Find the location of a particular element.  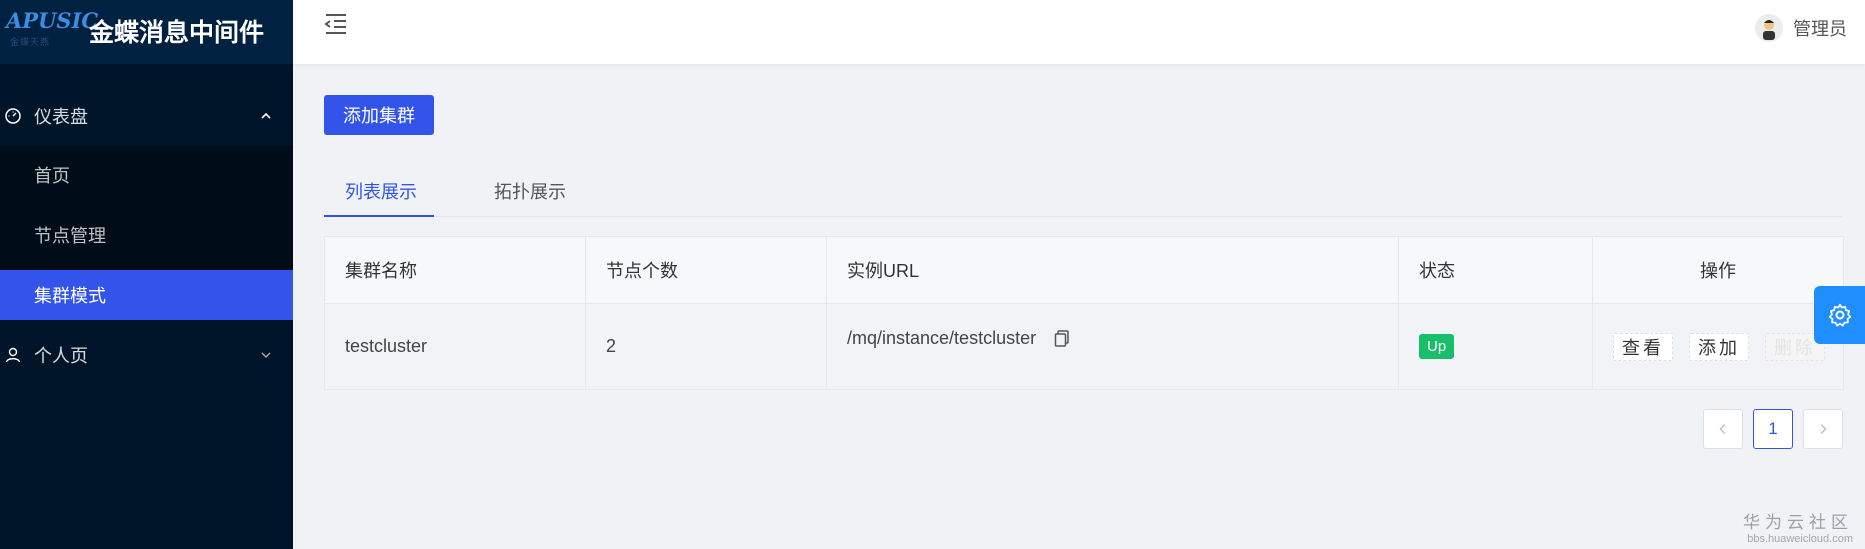

table-header: 集群名称 节点个数 实例URL 状态 操作 is located at coordinates (1084, 270).